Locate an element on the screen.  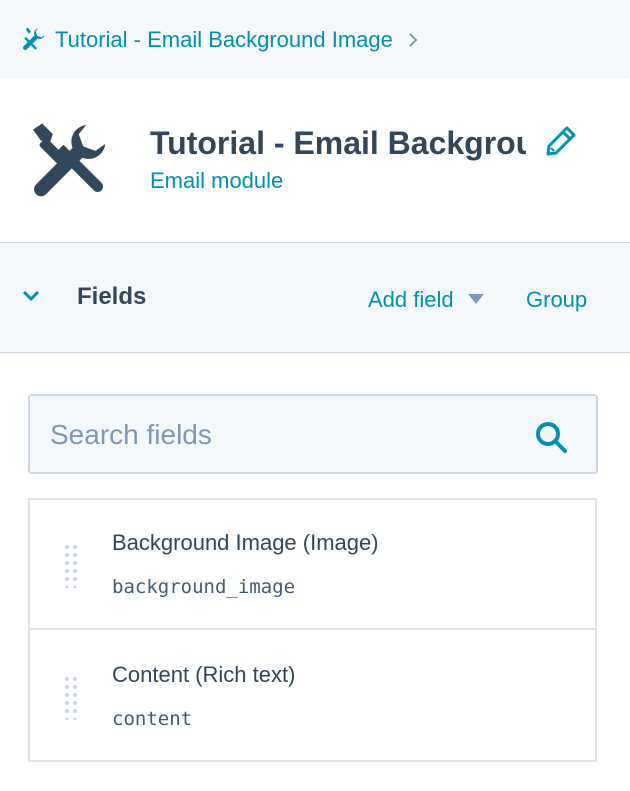
caret-down-icon is located at coordinates (475, 299).